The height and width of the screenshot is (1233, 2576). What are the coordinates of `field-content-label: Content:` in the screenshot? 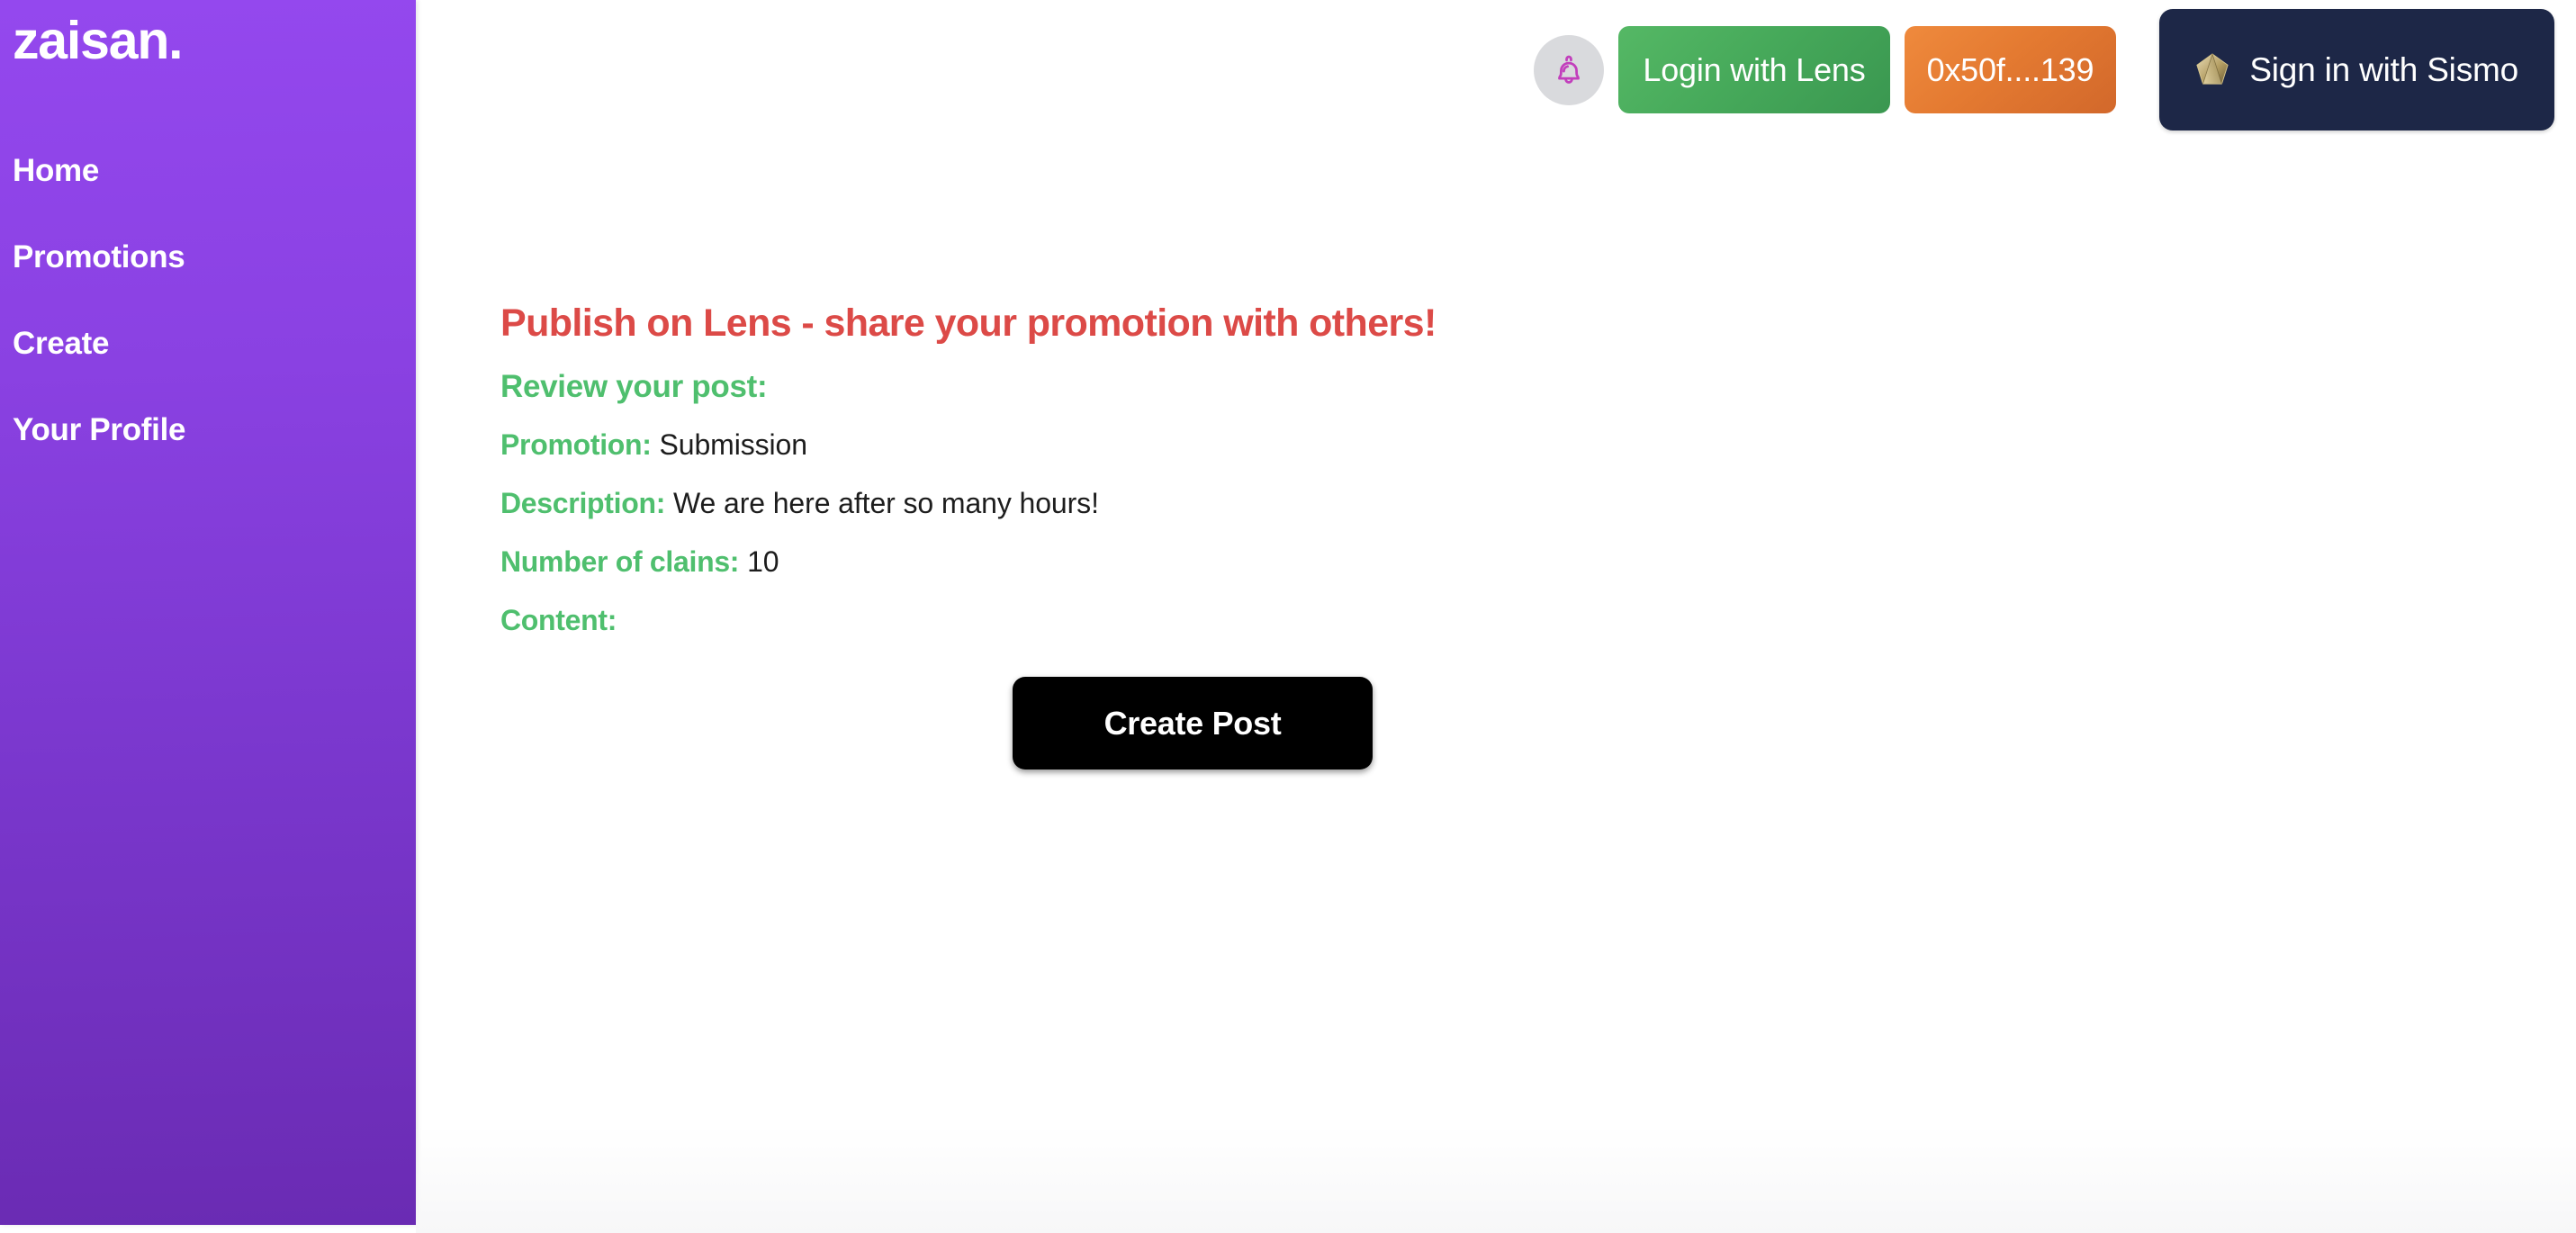 It's located at (558, 620).